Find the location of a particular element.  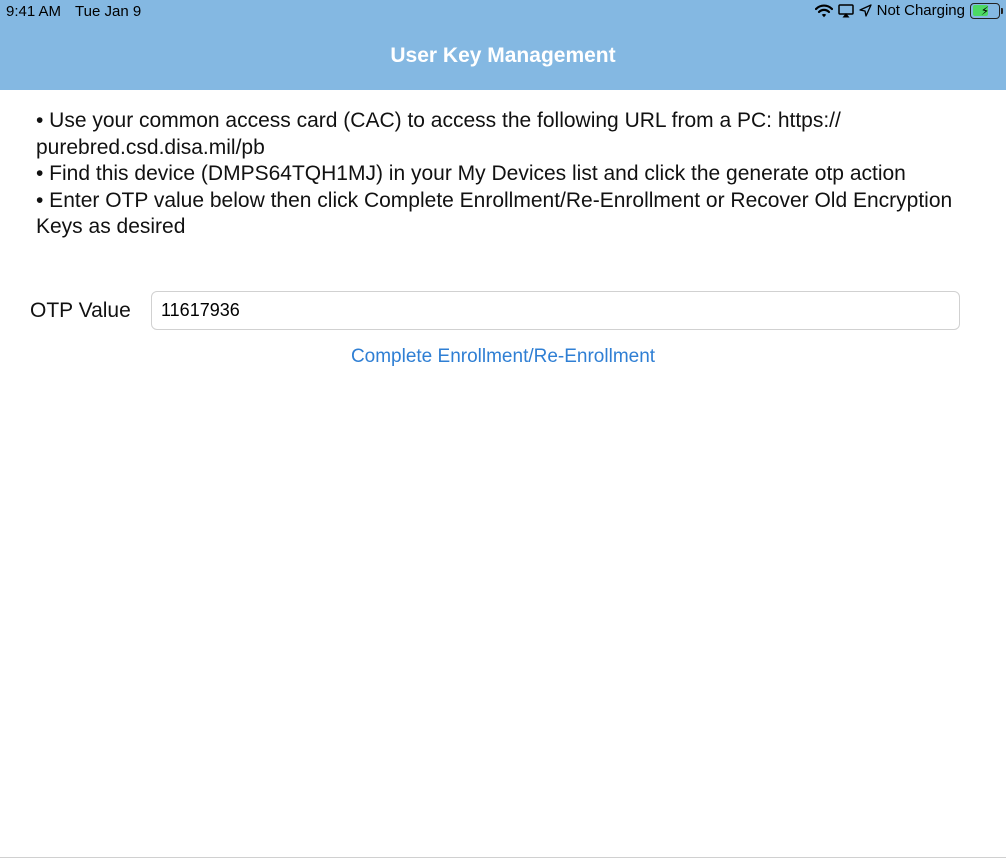

location-icon is located at coordinates (865, 10).